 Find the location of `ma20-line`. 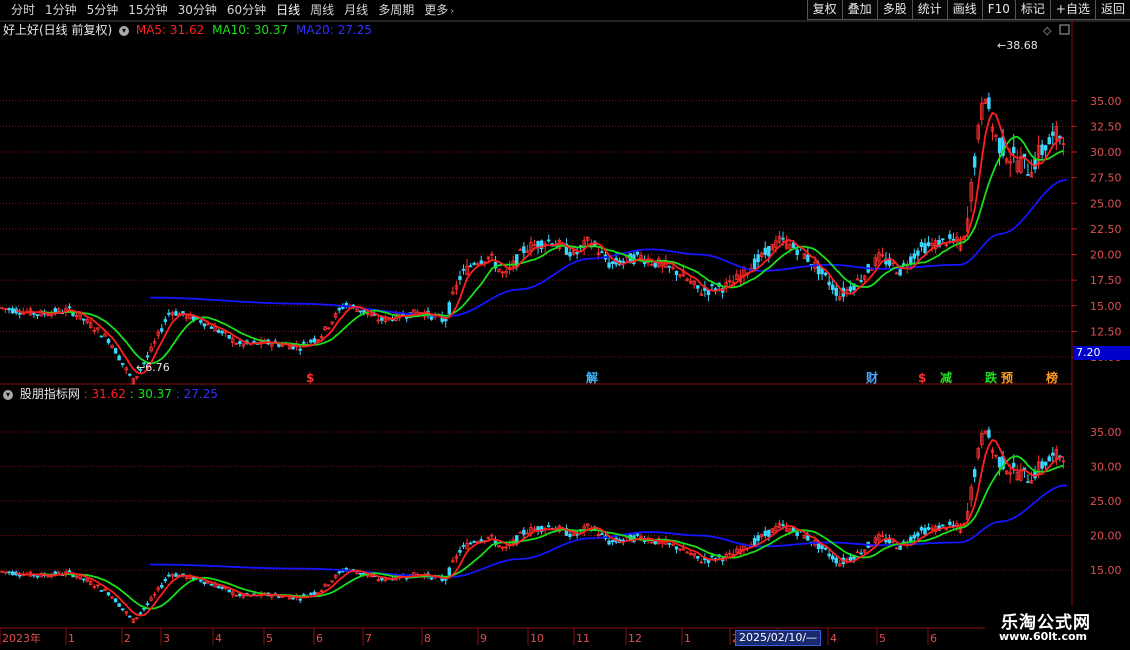

ma20-line is located at coordinates (608, 531).